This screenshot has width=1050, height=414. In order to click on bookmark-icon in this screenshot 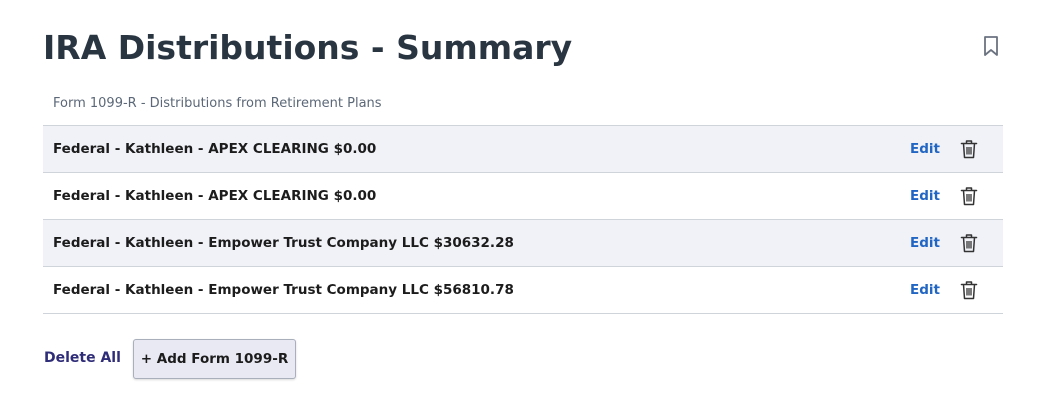, I will do `click(991, 46)`.